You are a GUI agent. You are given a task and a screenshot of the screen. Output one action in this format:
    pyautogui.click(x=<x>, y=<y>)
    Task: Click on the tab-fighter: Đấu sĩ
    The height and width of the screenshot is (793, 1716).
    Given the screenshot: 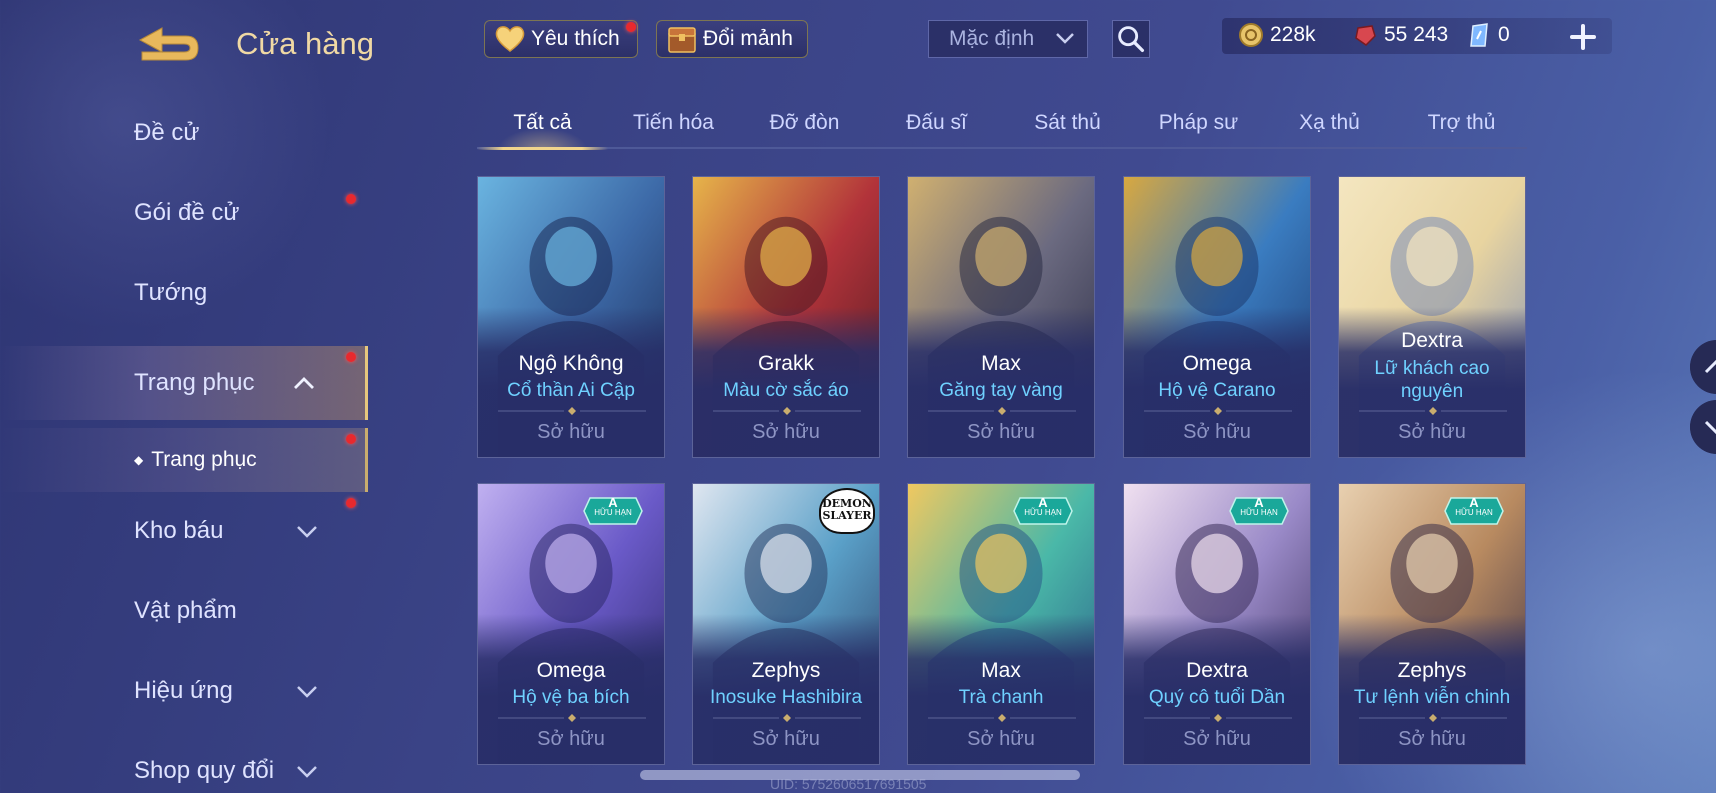 What is the action you would take?
    pyautogui.click(x=936, y=125)
    